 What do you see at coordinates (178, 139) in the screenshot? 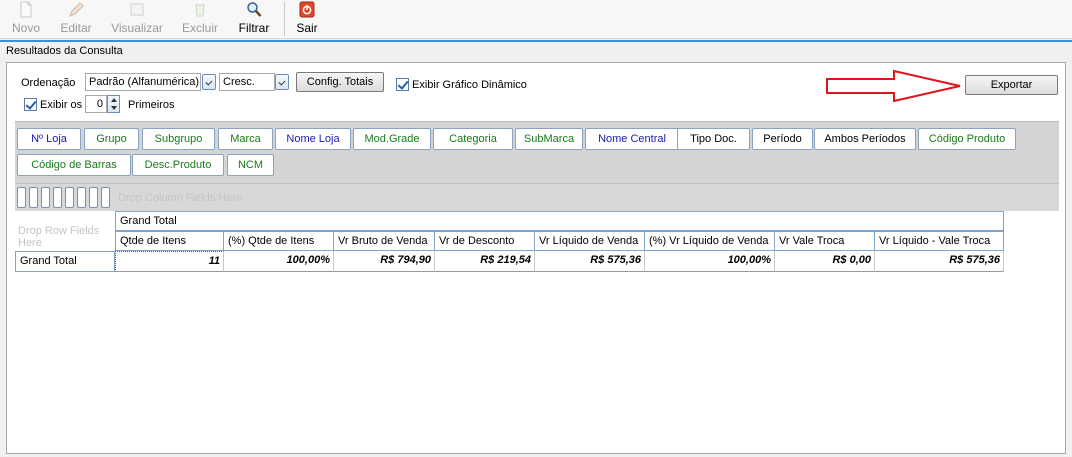
I see `field-subgrupo: Subgrupo` at bounding box center [178, 139].